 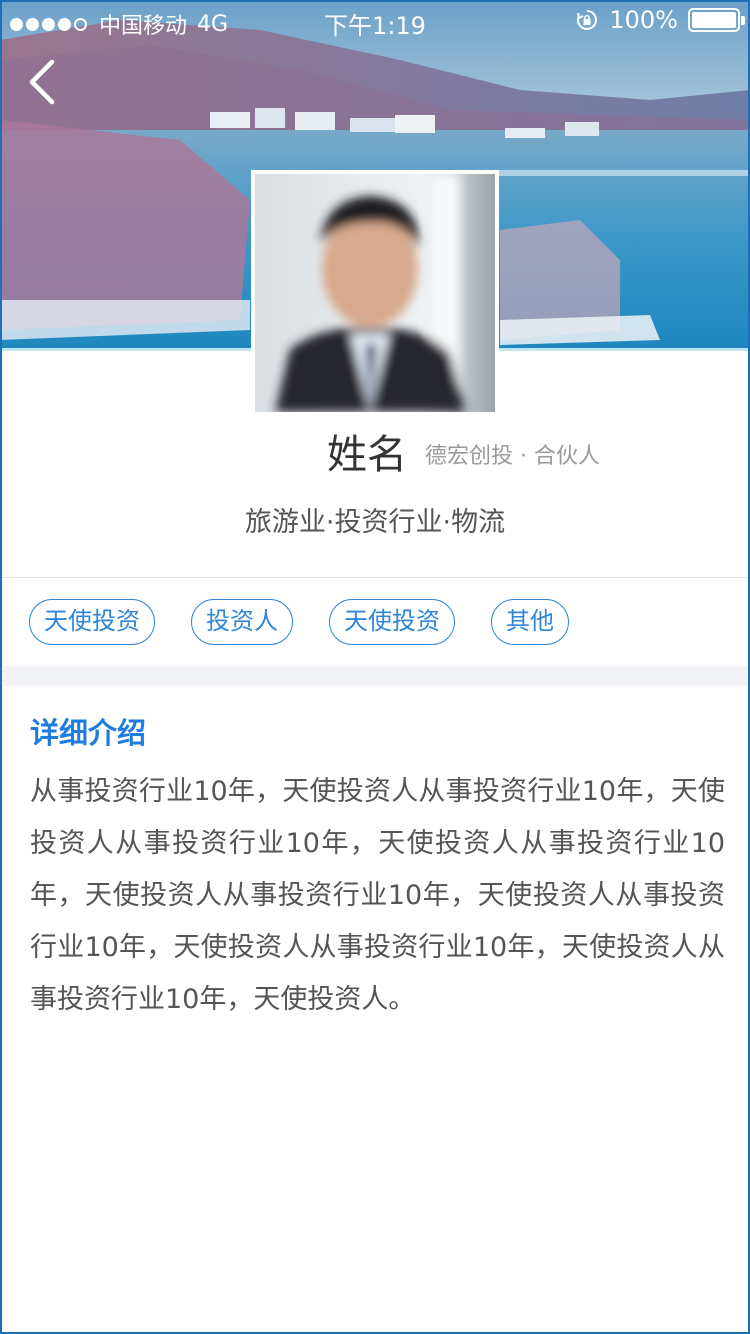 What do you see at coordinates (242, 622) in the screenshot?
I see `tag-item: 投资人` at bounding box center [242, 622].